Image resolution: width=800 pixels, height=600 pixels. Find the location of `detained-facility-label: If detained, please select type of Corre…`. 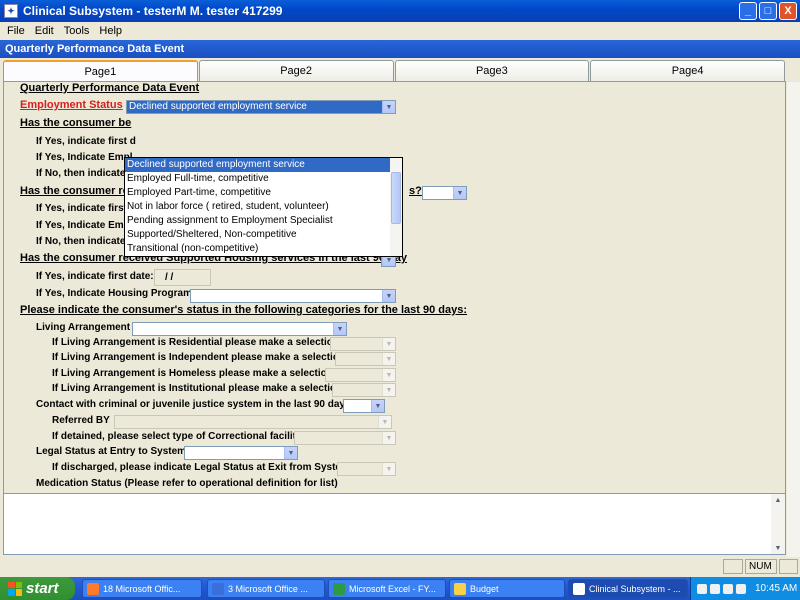

detained-facility-label: If detained, please select type of Corre… is located at coordinates (178, 436).